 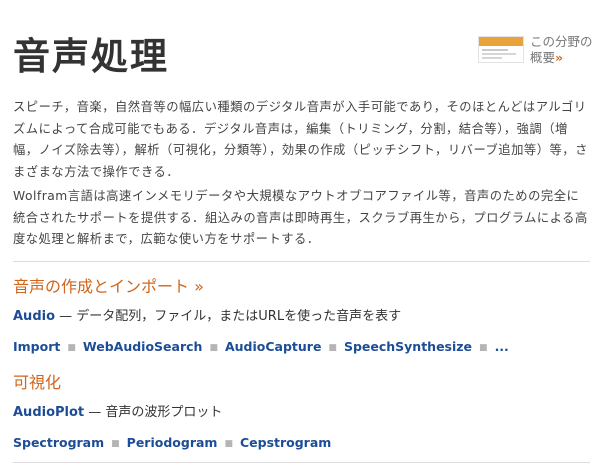 What do you see at coordinates (91, 56) in the screenshot?
I see `page-title: 音声処理` at bounding box center [91, 56].